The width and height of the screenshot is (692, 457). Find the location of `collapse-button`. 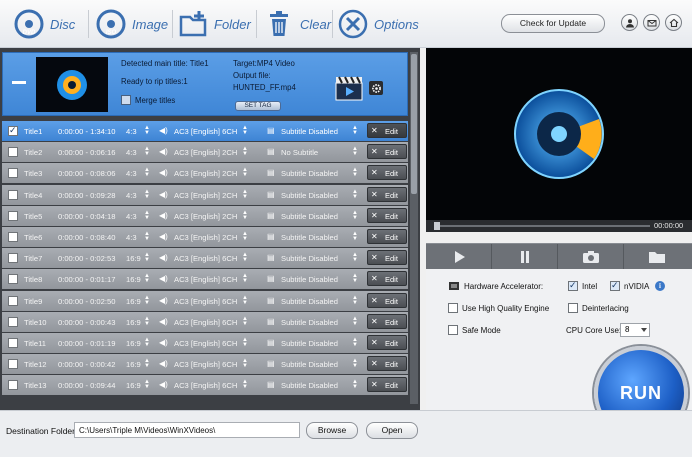

collapse-button is located at coordinates (19, 82).